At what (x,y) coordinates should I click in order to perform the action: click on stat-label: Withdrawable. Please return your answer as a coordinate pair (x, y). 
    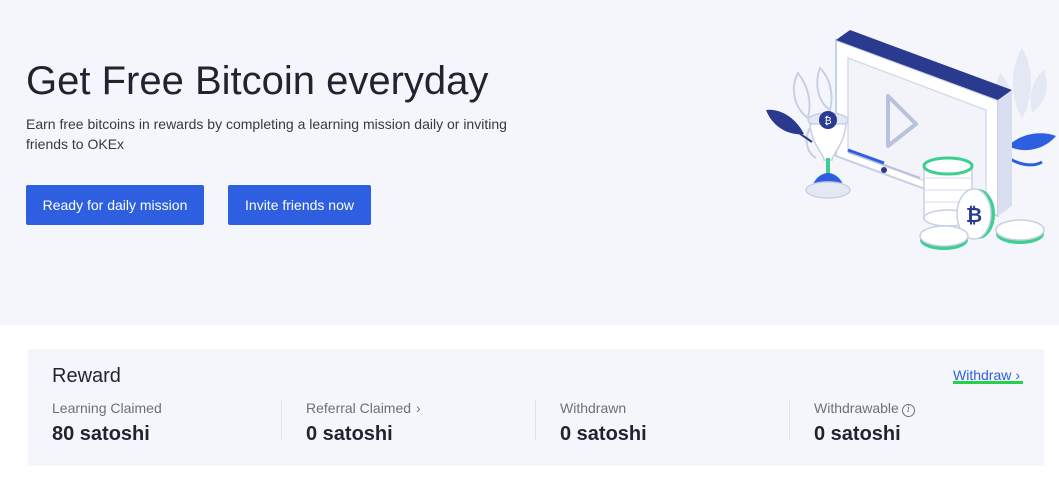
    Looking at the image, I should click on (856, 408).